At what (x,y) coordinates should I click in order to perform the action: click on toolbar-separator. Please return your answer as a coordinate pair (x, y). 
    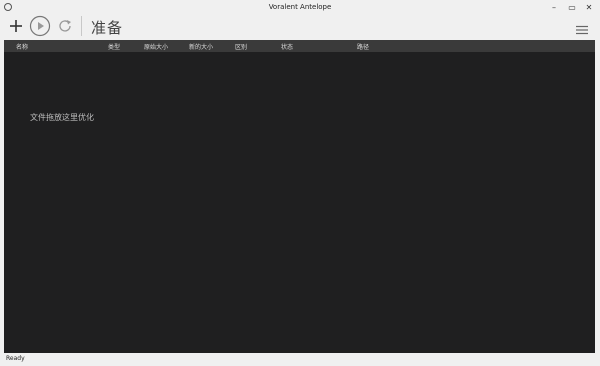
    Looking at the image, I should click on (81, 26).